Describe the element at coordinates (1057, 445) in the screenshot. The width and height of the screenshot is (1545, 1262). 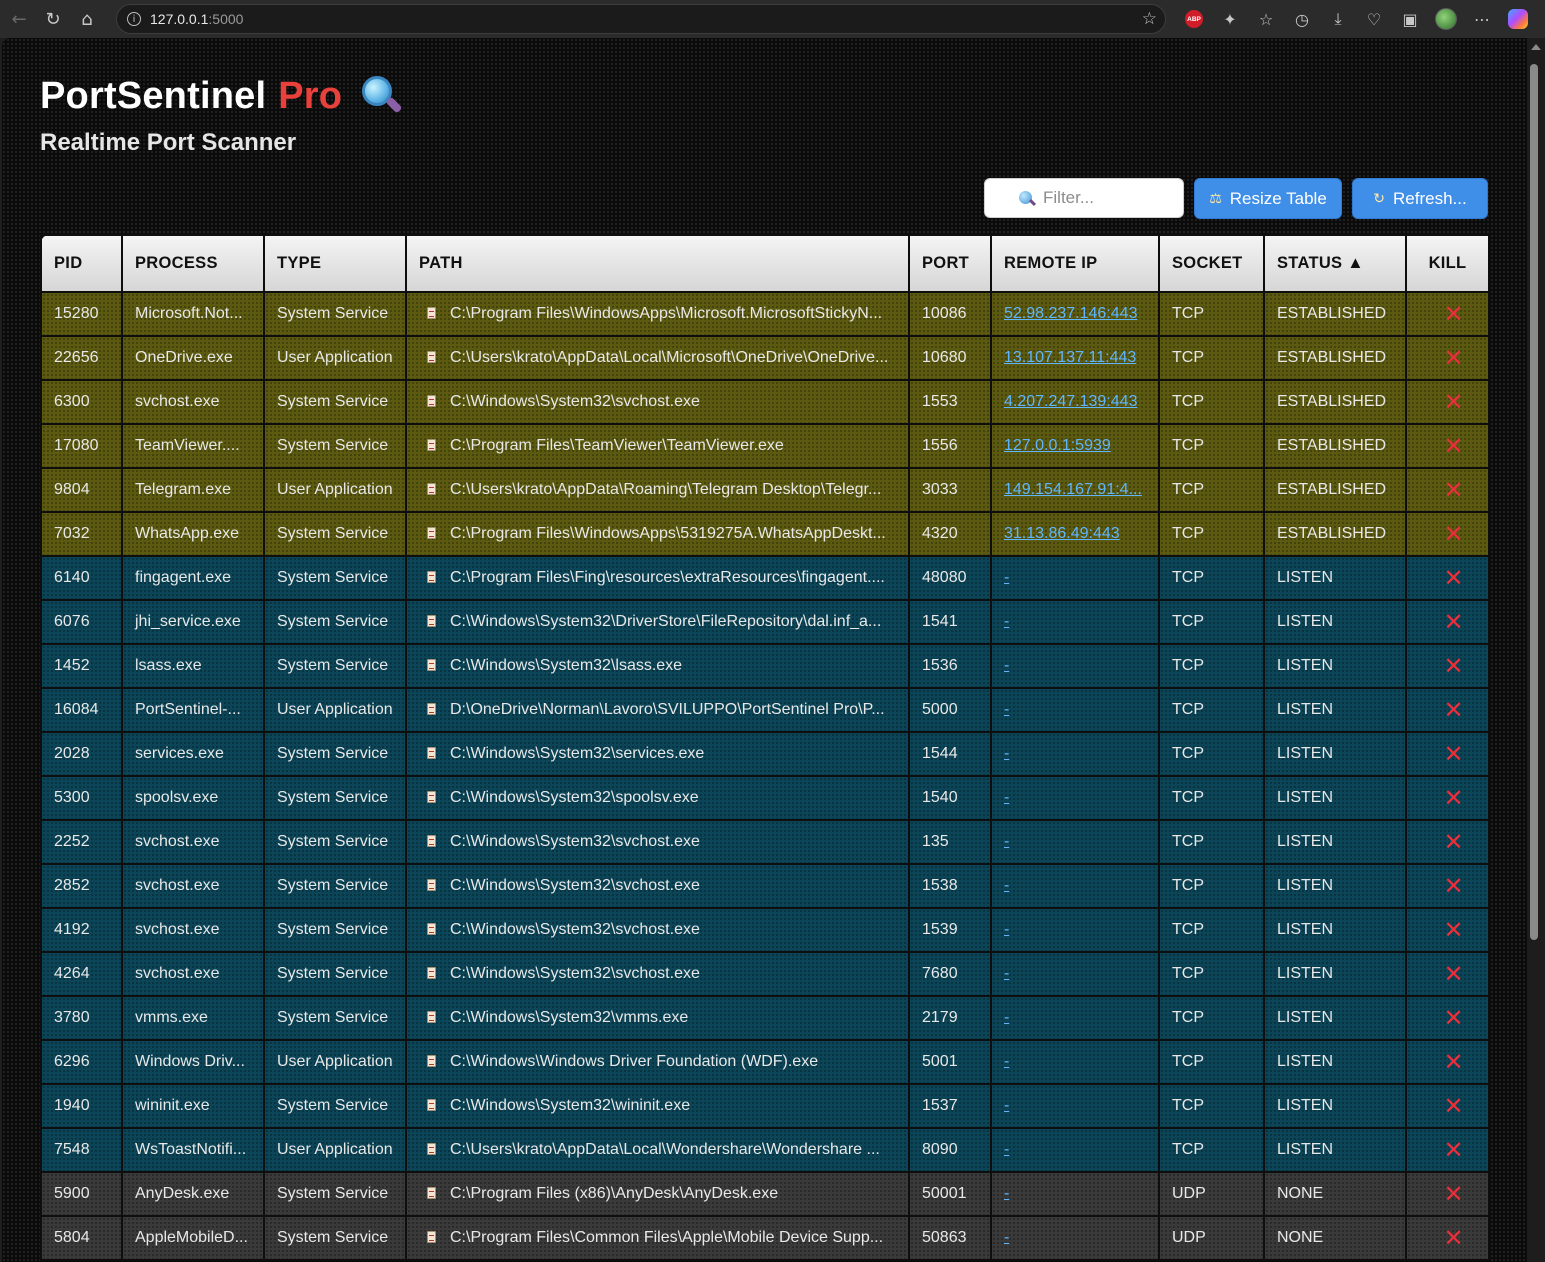
I see `remote-ip-link: 127.0.0.1:5939` at that location.